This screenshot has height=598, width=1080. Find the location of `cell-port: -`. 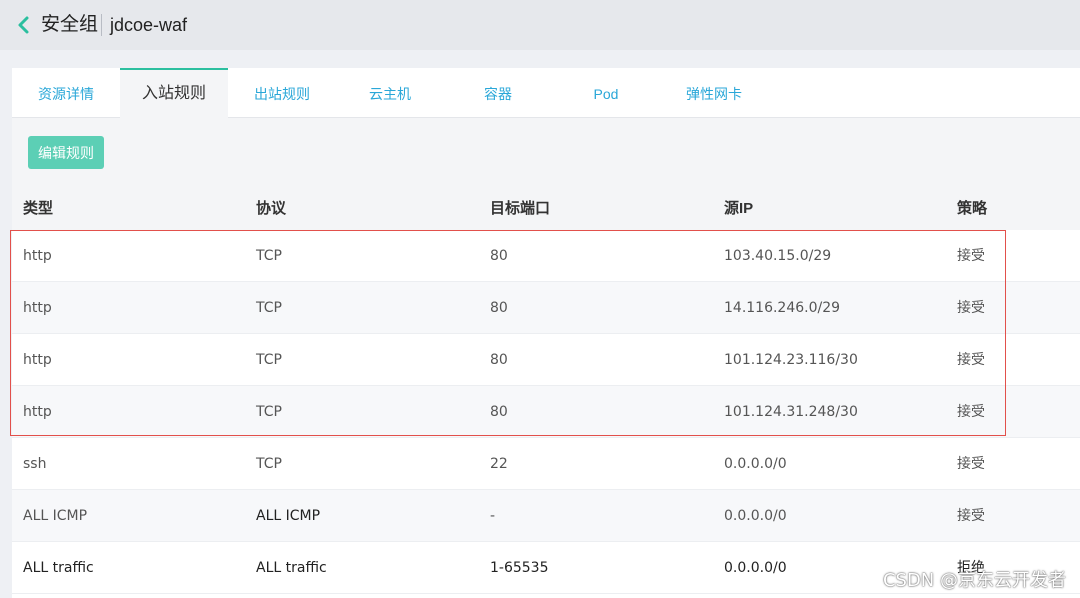

cell-port: - is located at coordinates (493, 516).